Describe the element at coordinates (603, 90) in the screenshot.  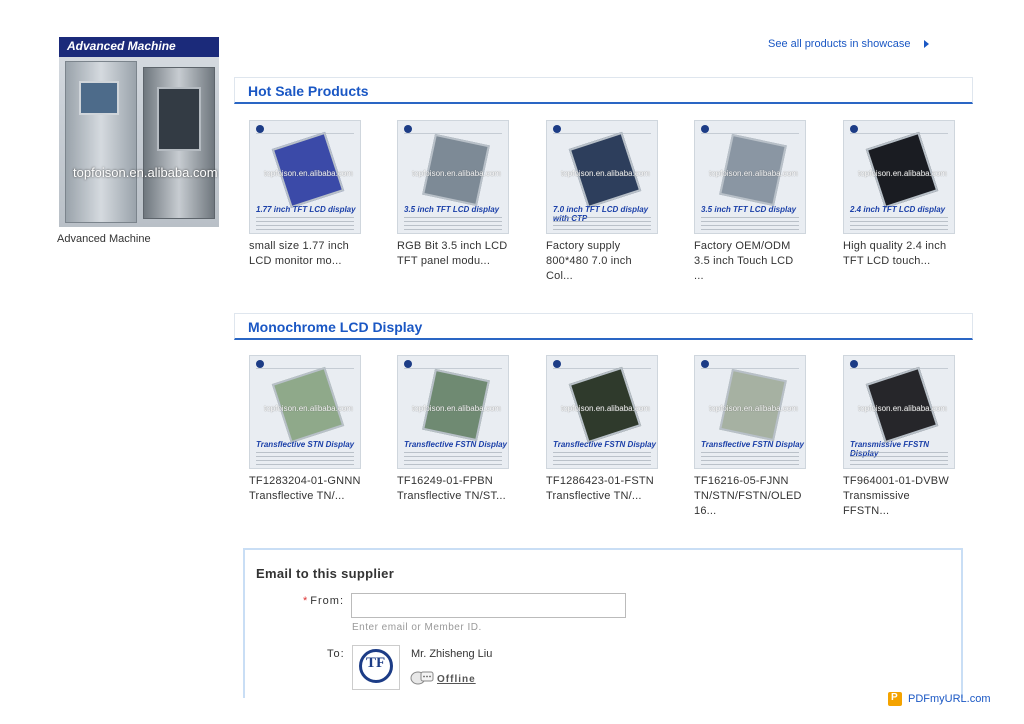
I see `hot-sale-header: Hot Sale Products` at that location.